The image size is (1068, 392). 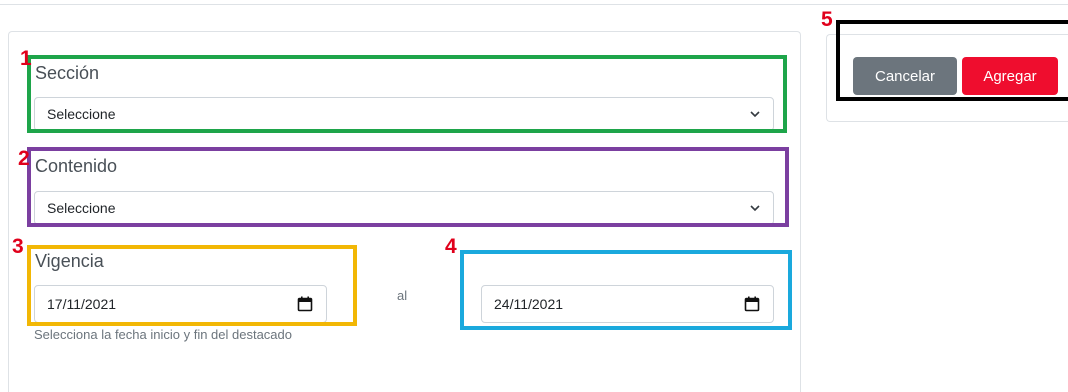 I want to click on annotation-number-4: 4, so click(x=451, y=246).